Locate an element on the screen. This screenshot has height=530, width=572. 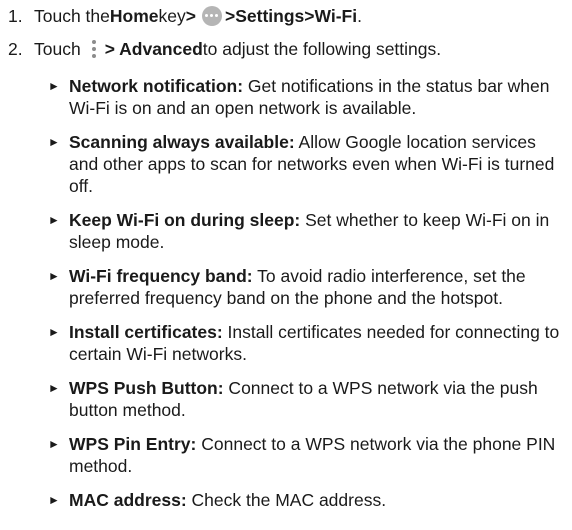
step-period: . is located at coordinates (359, 15).